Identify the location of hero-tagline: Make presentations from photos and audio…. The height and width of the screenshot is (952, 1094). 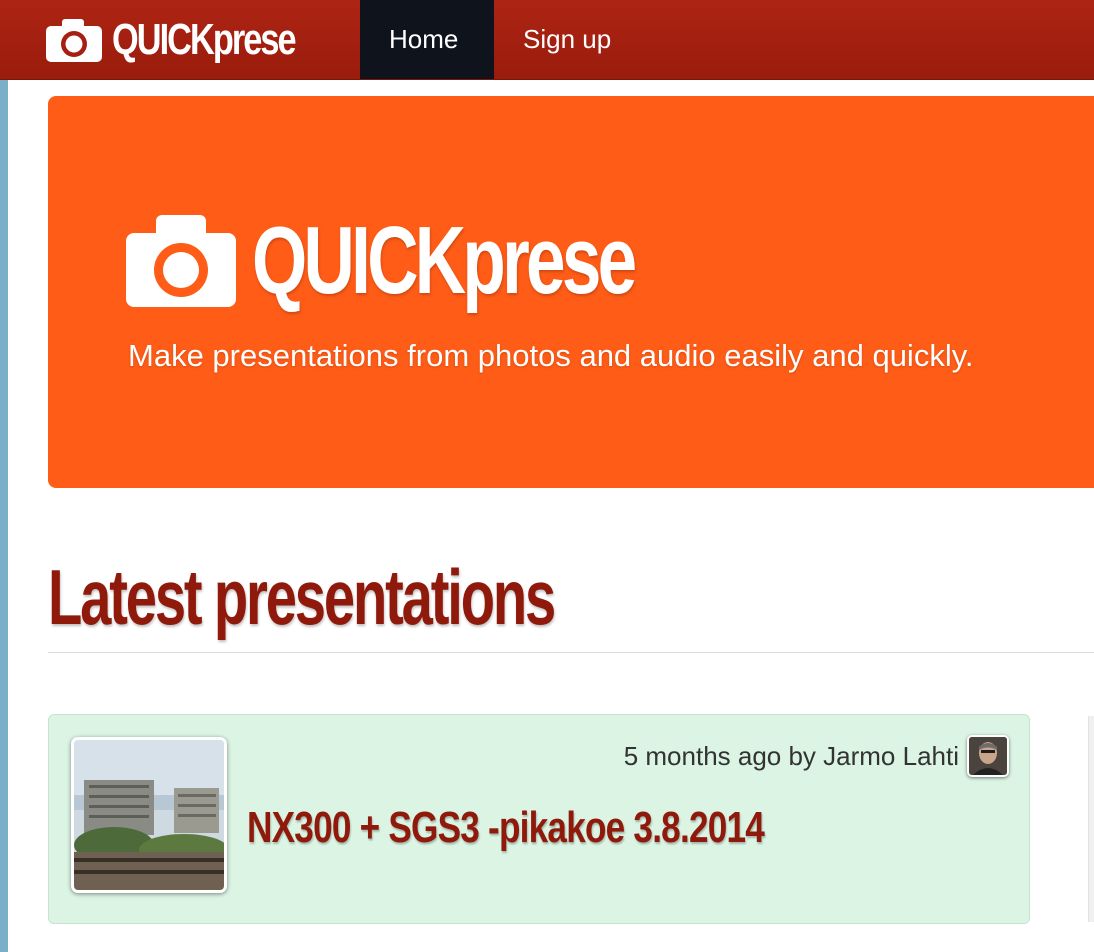
(551, 355).